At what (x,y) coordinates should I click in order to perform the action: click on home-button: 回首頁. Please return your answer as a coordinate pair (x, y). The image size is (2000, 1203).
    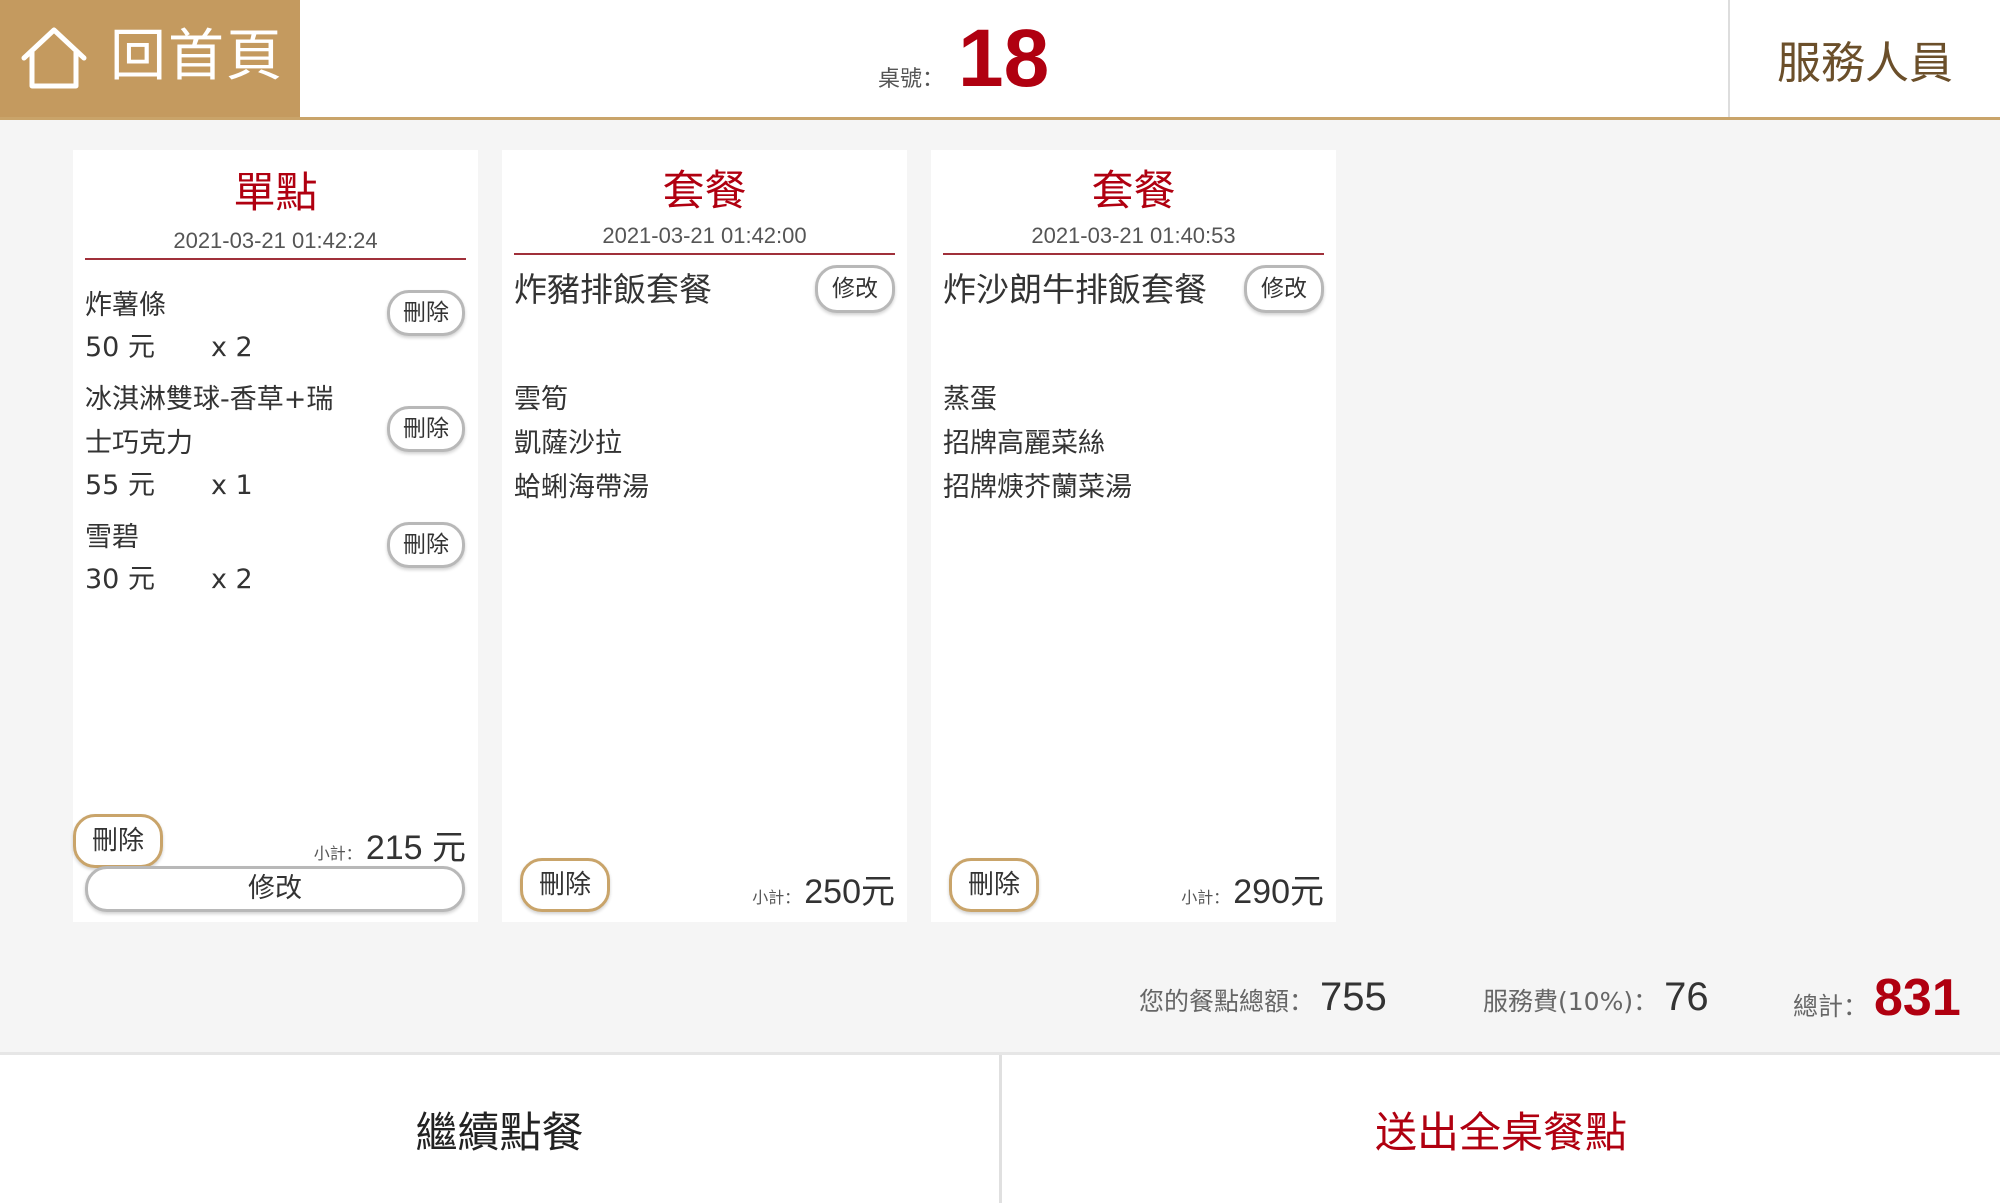
    Looking at the image, I should click on (150, 58).